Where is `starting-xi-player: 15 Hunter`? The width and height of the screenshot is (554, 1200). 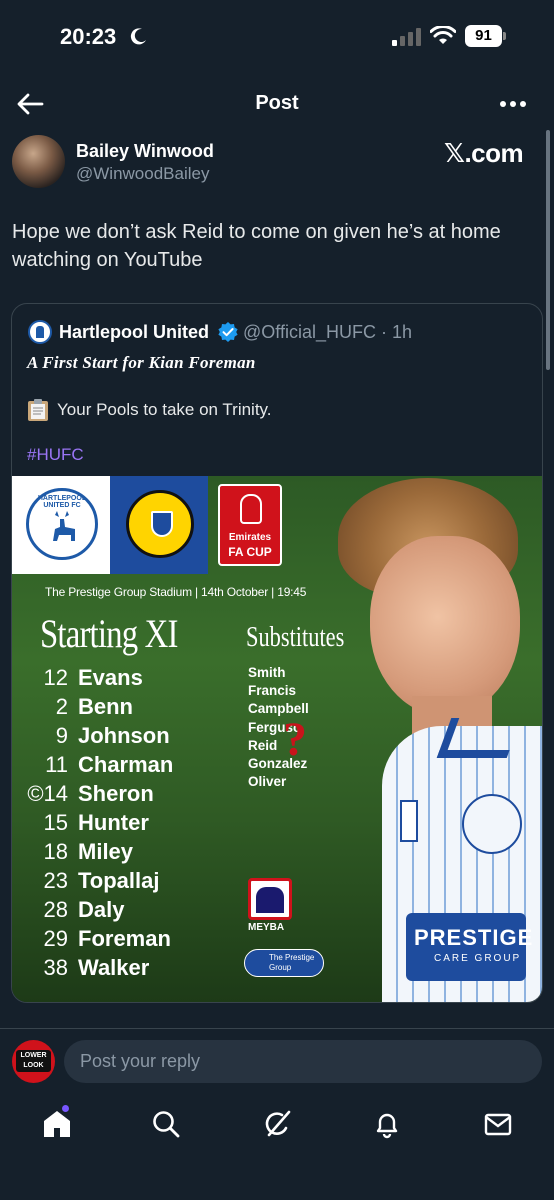
starting-xi-player: 15 Hunter is located at coordinates (122, 822).